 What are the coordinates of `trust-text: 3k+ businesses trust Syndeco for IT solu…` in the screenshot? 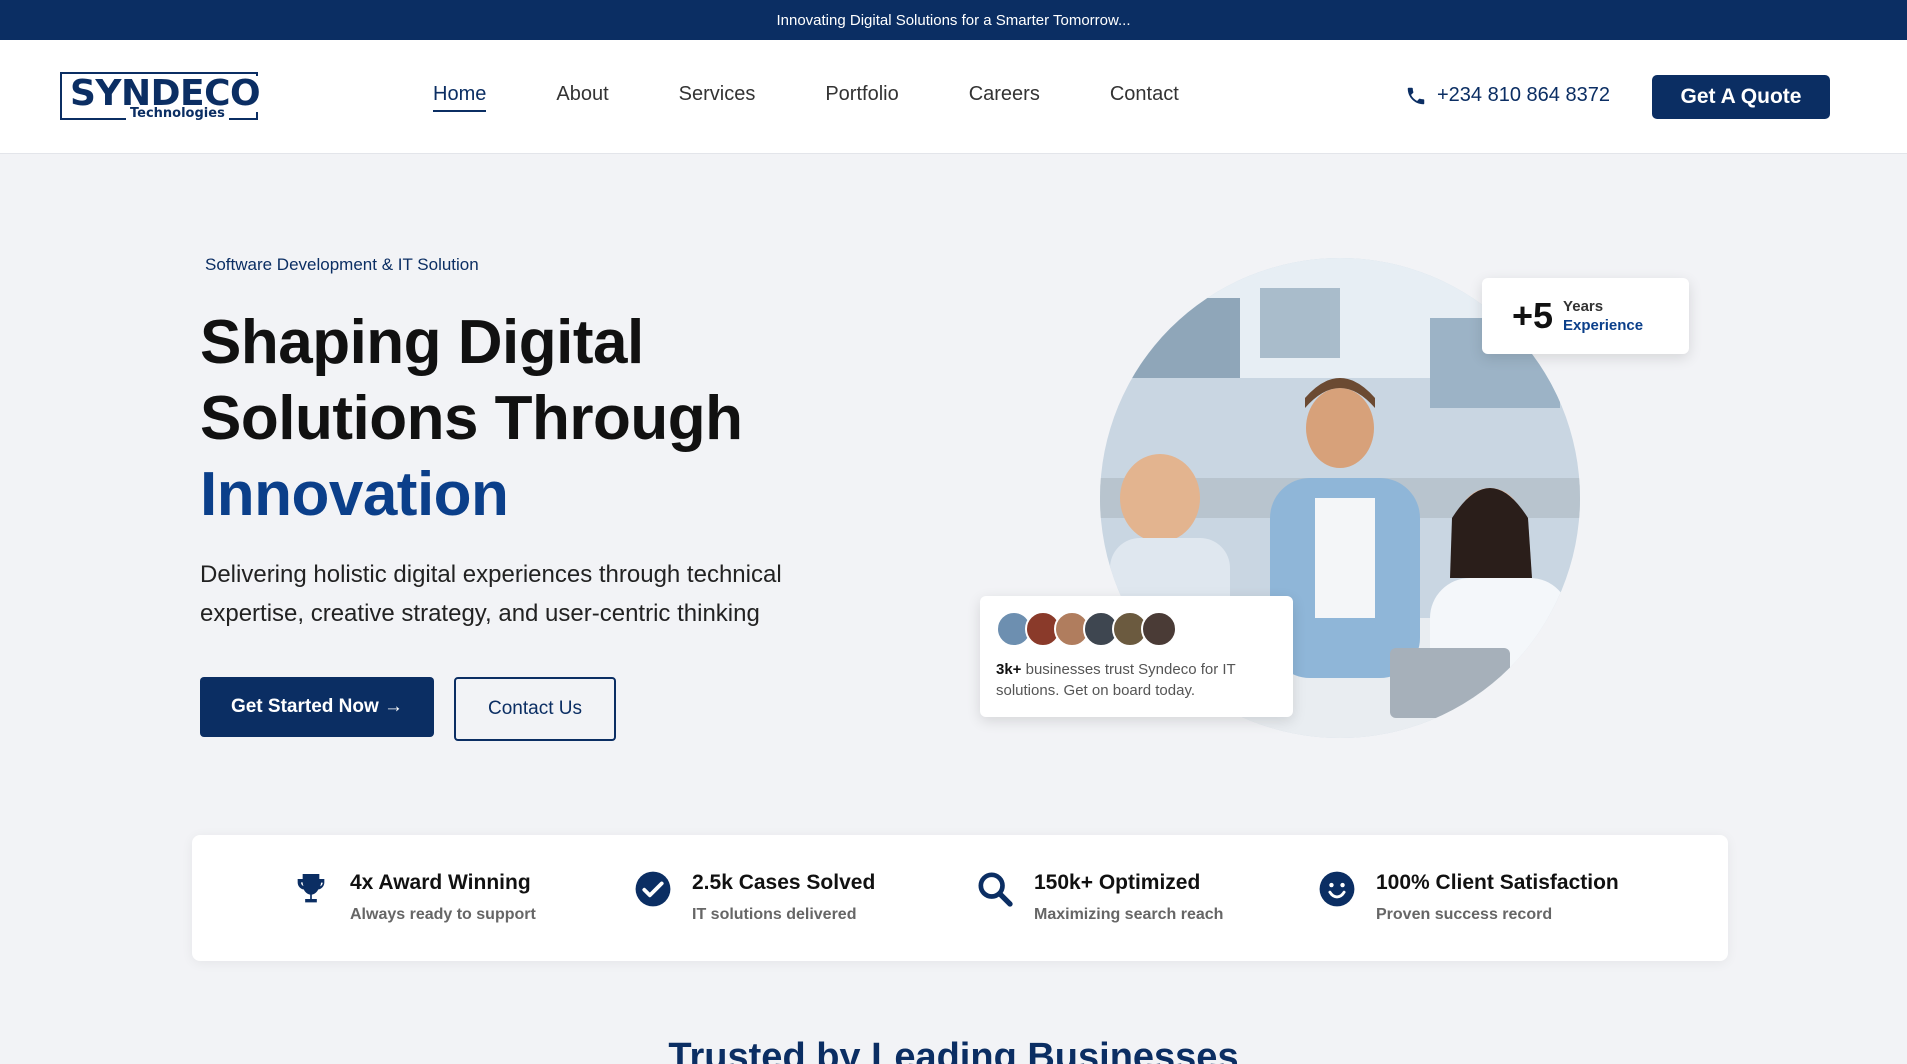 It's located at (1136, 680).